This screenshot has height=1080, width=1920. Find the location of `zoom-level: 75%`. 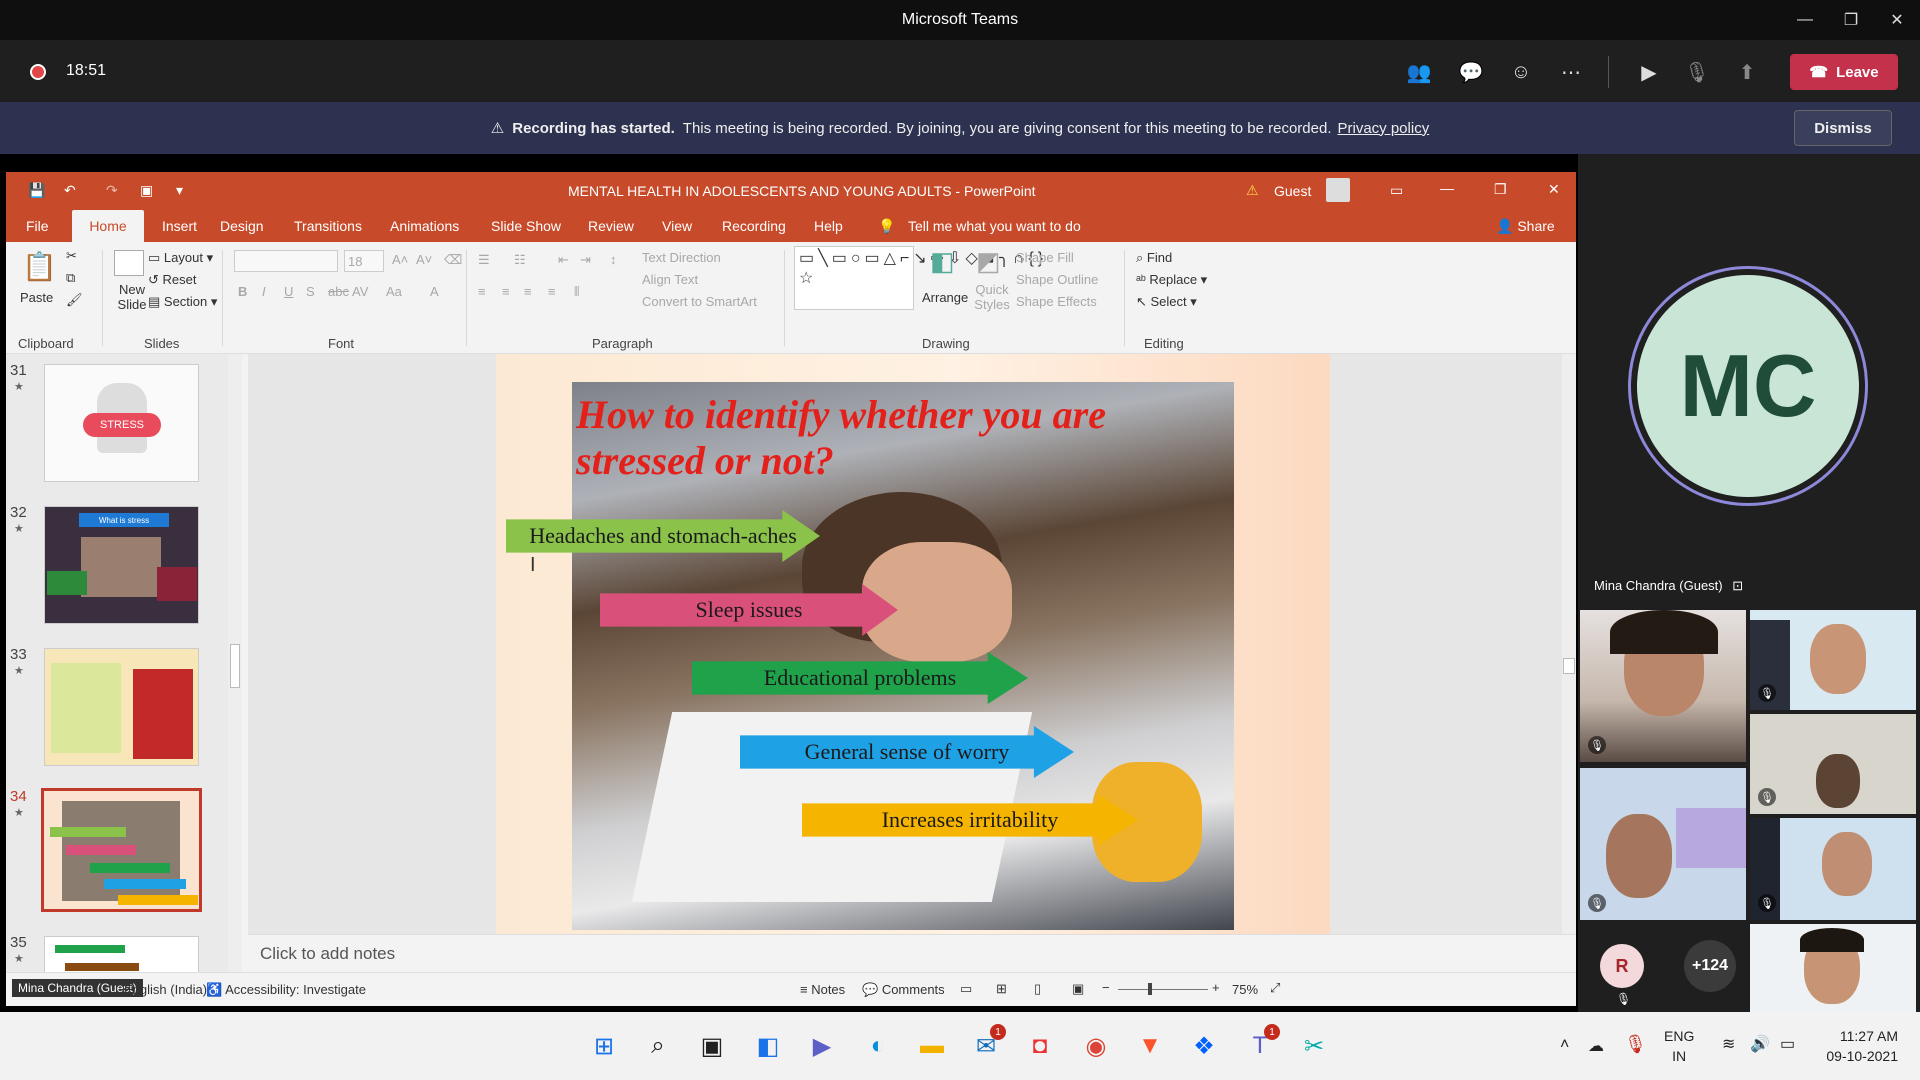

zoom-level: 75% is located at coordinates (1245, 989).